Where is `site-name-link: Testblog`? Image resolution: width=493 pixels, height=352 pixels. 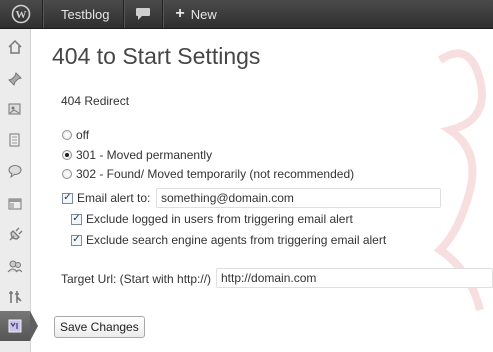
site-name-link: Testblog is located at coordinates (84, 14).